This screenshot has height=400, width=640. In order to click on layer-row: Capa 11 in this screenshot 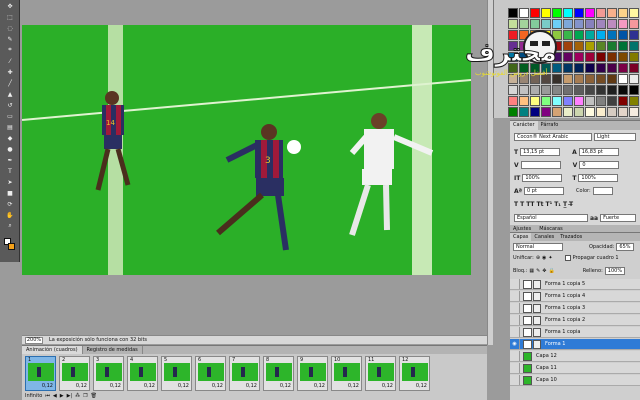, I will do `click(575, 368)`.